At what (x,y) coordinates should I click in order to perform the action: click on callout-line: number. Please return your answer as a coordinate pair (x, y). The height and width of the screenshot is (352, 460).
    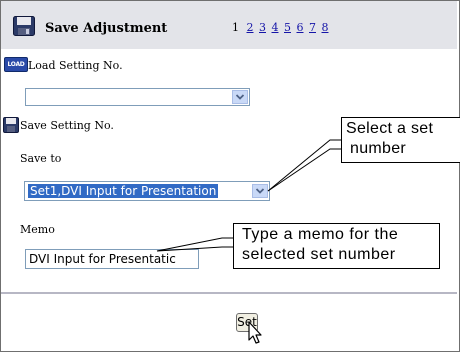
    Looking at the image, I should click on (378, 148).